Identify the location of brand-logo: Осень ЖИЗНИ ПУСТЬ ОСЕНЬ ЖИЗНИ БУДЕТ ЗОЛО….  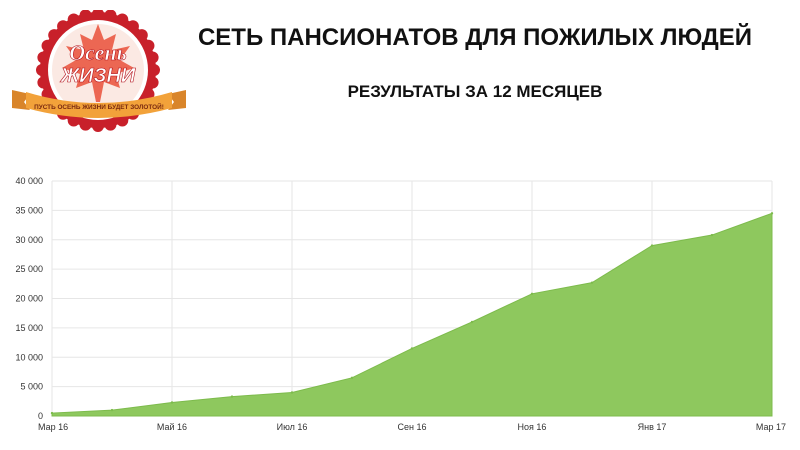
(99, 71).